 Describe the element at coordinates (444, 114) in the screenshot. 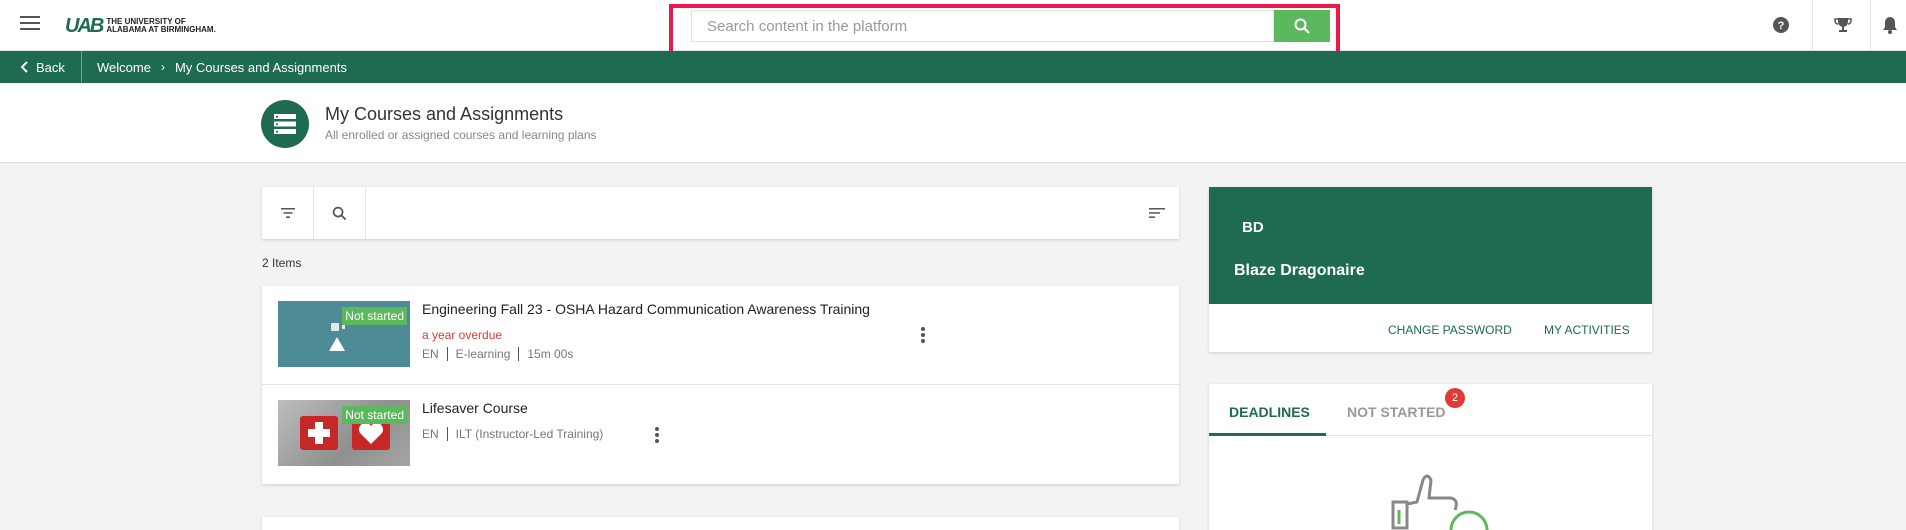

I see `page-title: My Courses and Assignments` at that location.